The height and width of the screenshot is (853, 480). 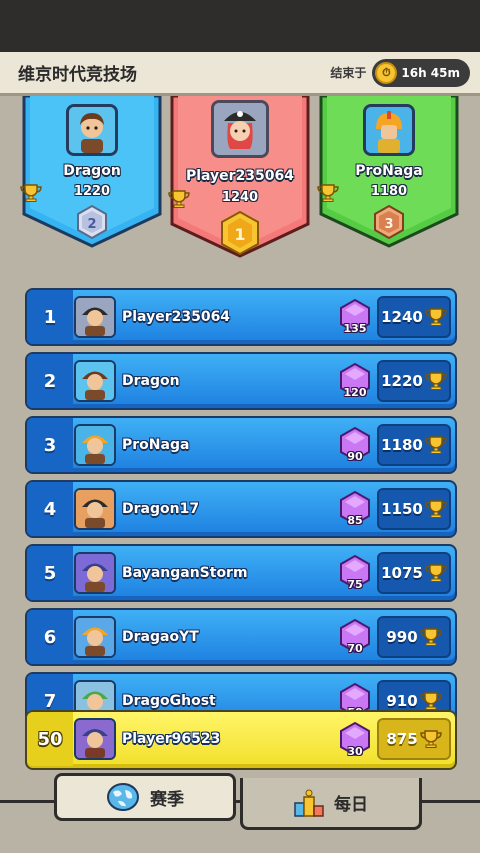 I want to click on row-score-box: 1220, so click(x=414, y=381).